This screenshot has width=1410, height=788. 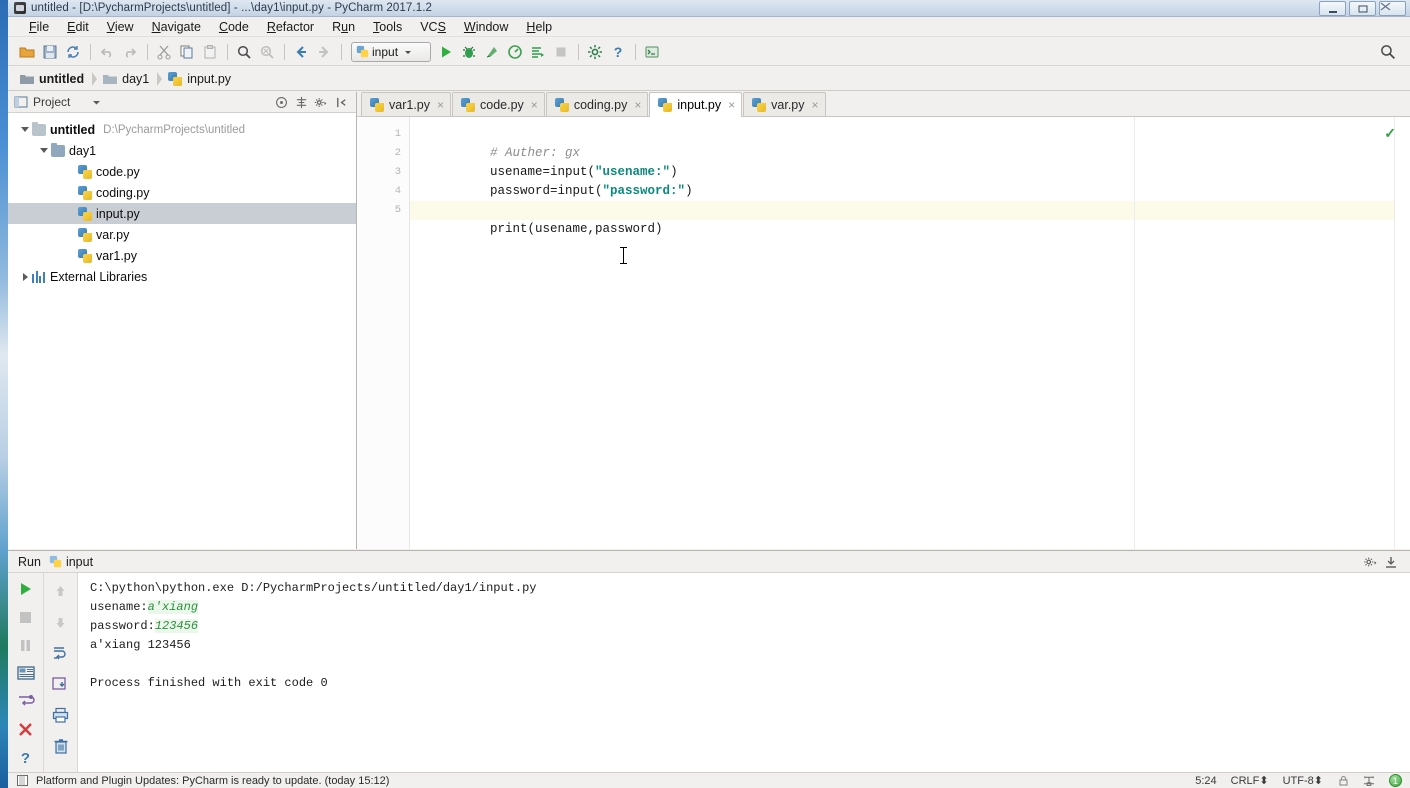 I want to click on menu-refactor: Refactor, so click(x=290, y=27).